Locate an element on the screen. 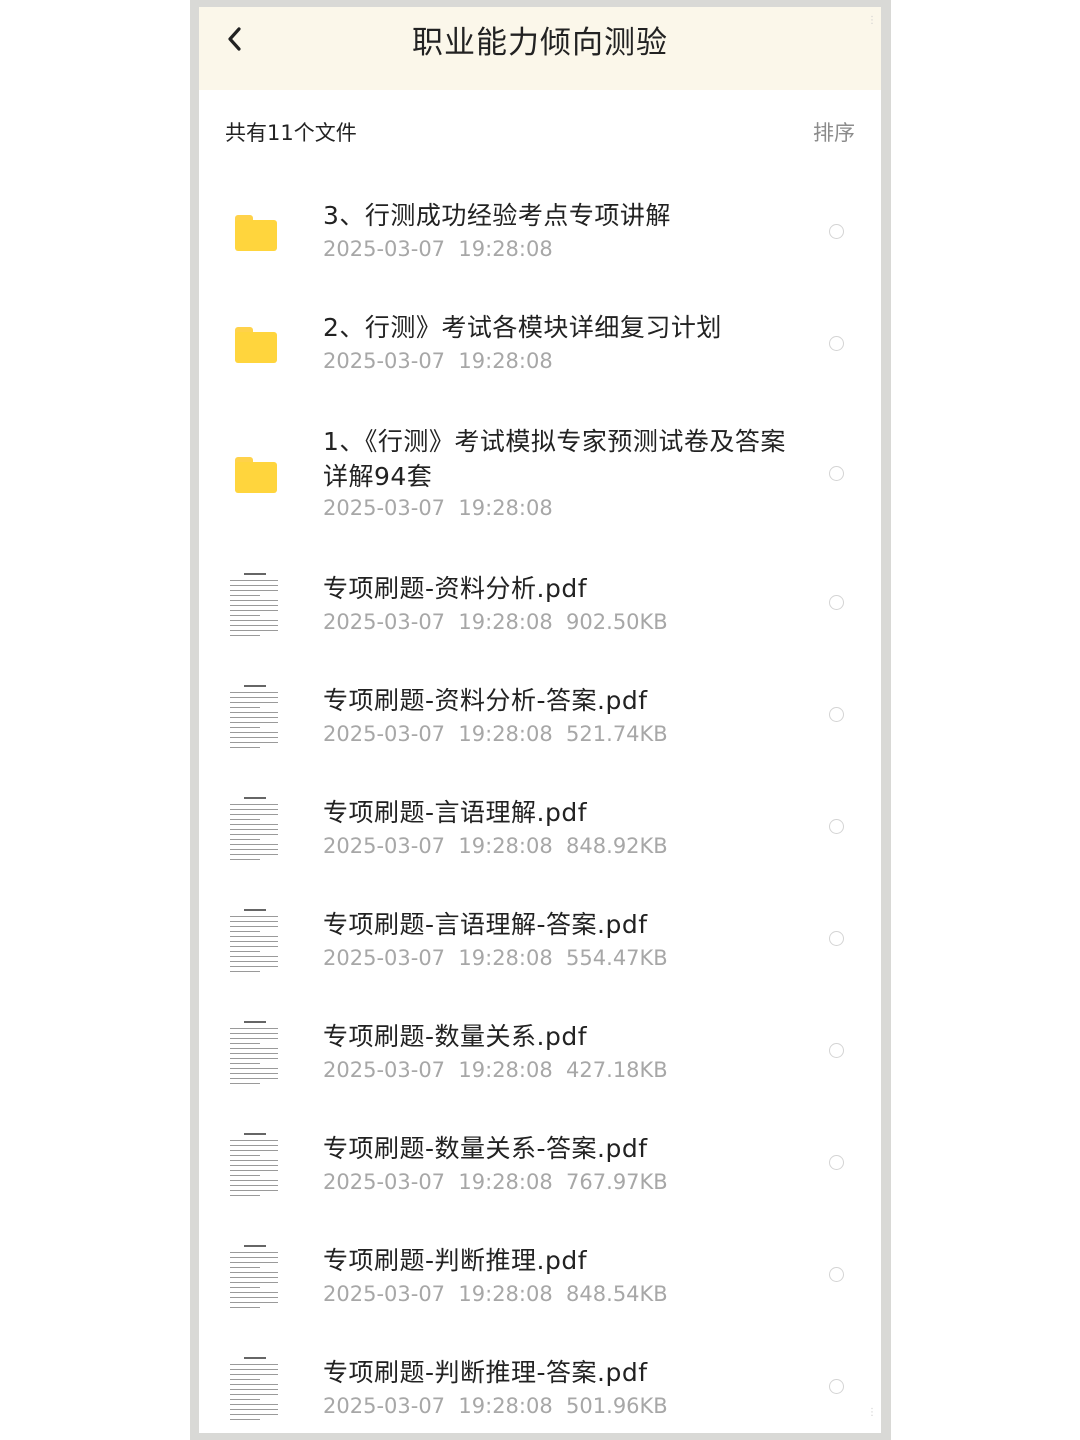 The height and width of the screenshot is (1440, 1080). file-count: 共有11个文件 is located at coordinates (291, 133).